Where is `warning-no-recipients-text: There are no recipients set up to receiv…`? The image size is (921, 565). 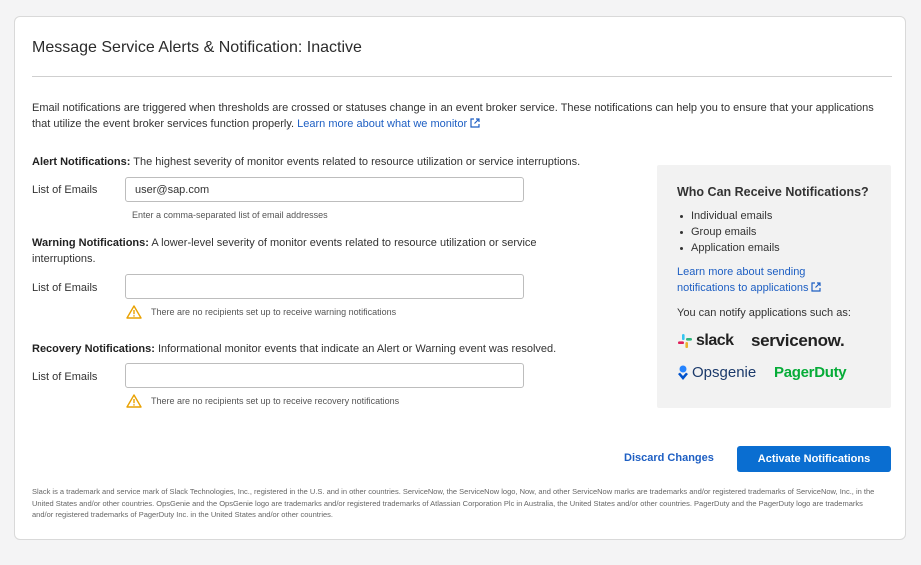 warning-no-recipients-text: There are no recipients set up to receiv… is located at coordinates (274, 312).